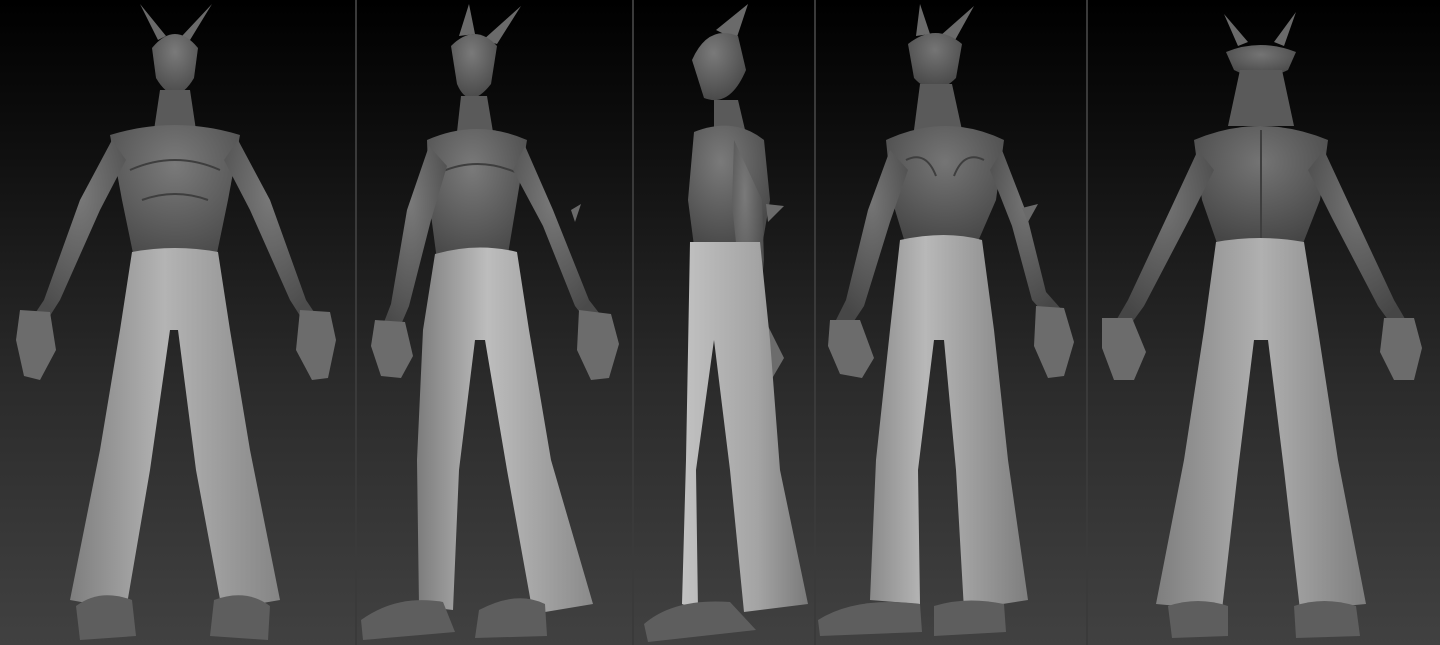 Image resolution: width=1440 pixels, height=645 pixels. I want to click on side-view-panel, so click(724, 322).